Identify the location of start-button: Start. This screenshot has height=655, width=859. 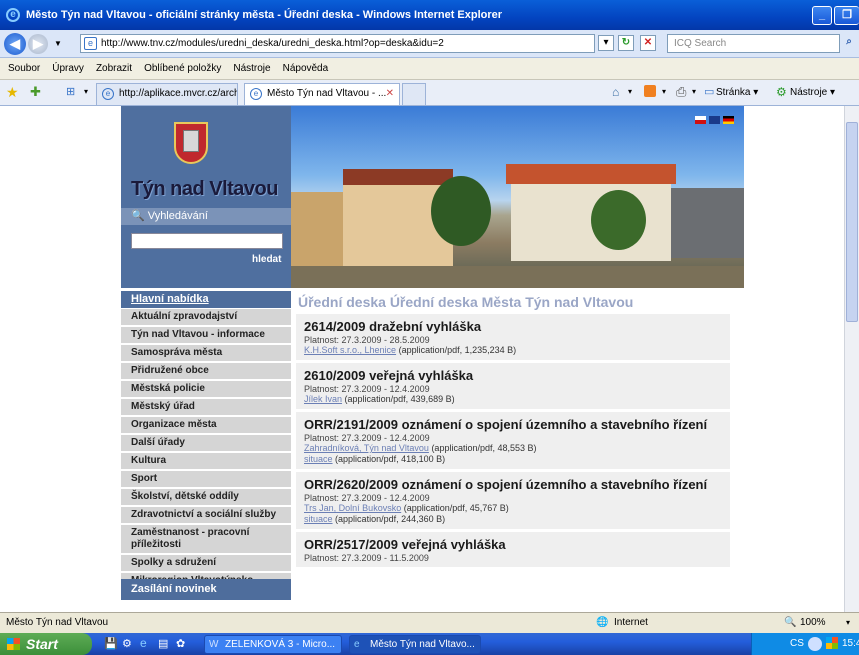
(46, 644).